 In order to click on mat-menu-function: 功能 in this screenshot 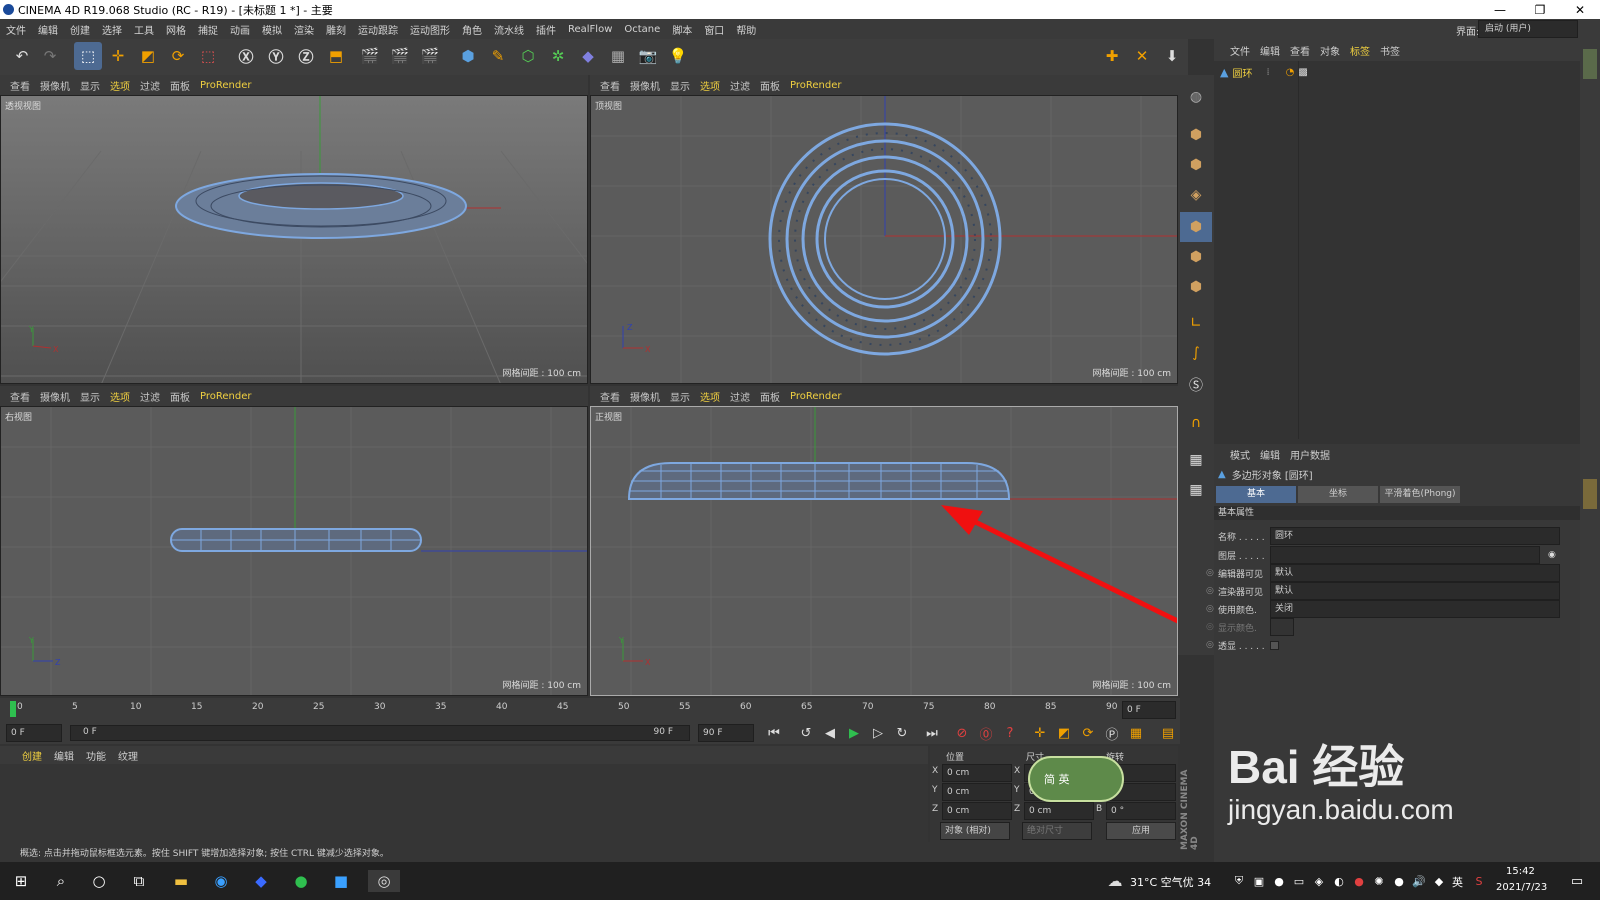, I will do `click(96, 755)`.